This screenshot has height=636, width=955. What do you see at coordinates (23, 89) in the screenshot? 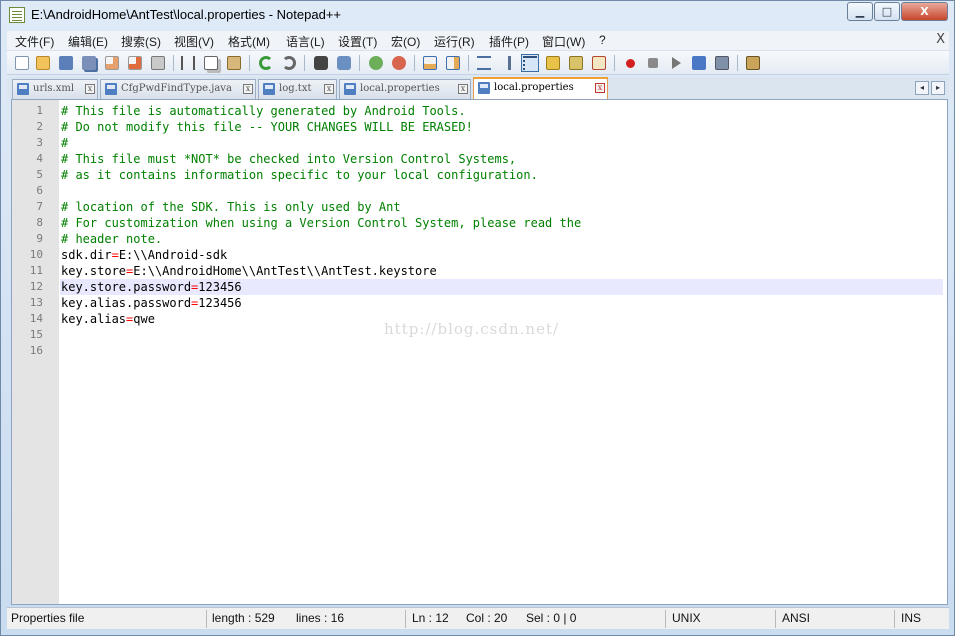
I see `saved-file-icon` at bounding box center [23, 89].